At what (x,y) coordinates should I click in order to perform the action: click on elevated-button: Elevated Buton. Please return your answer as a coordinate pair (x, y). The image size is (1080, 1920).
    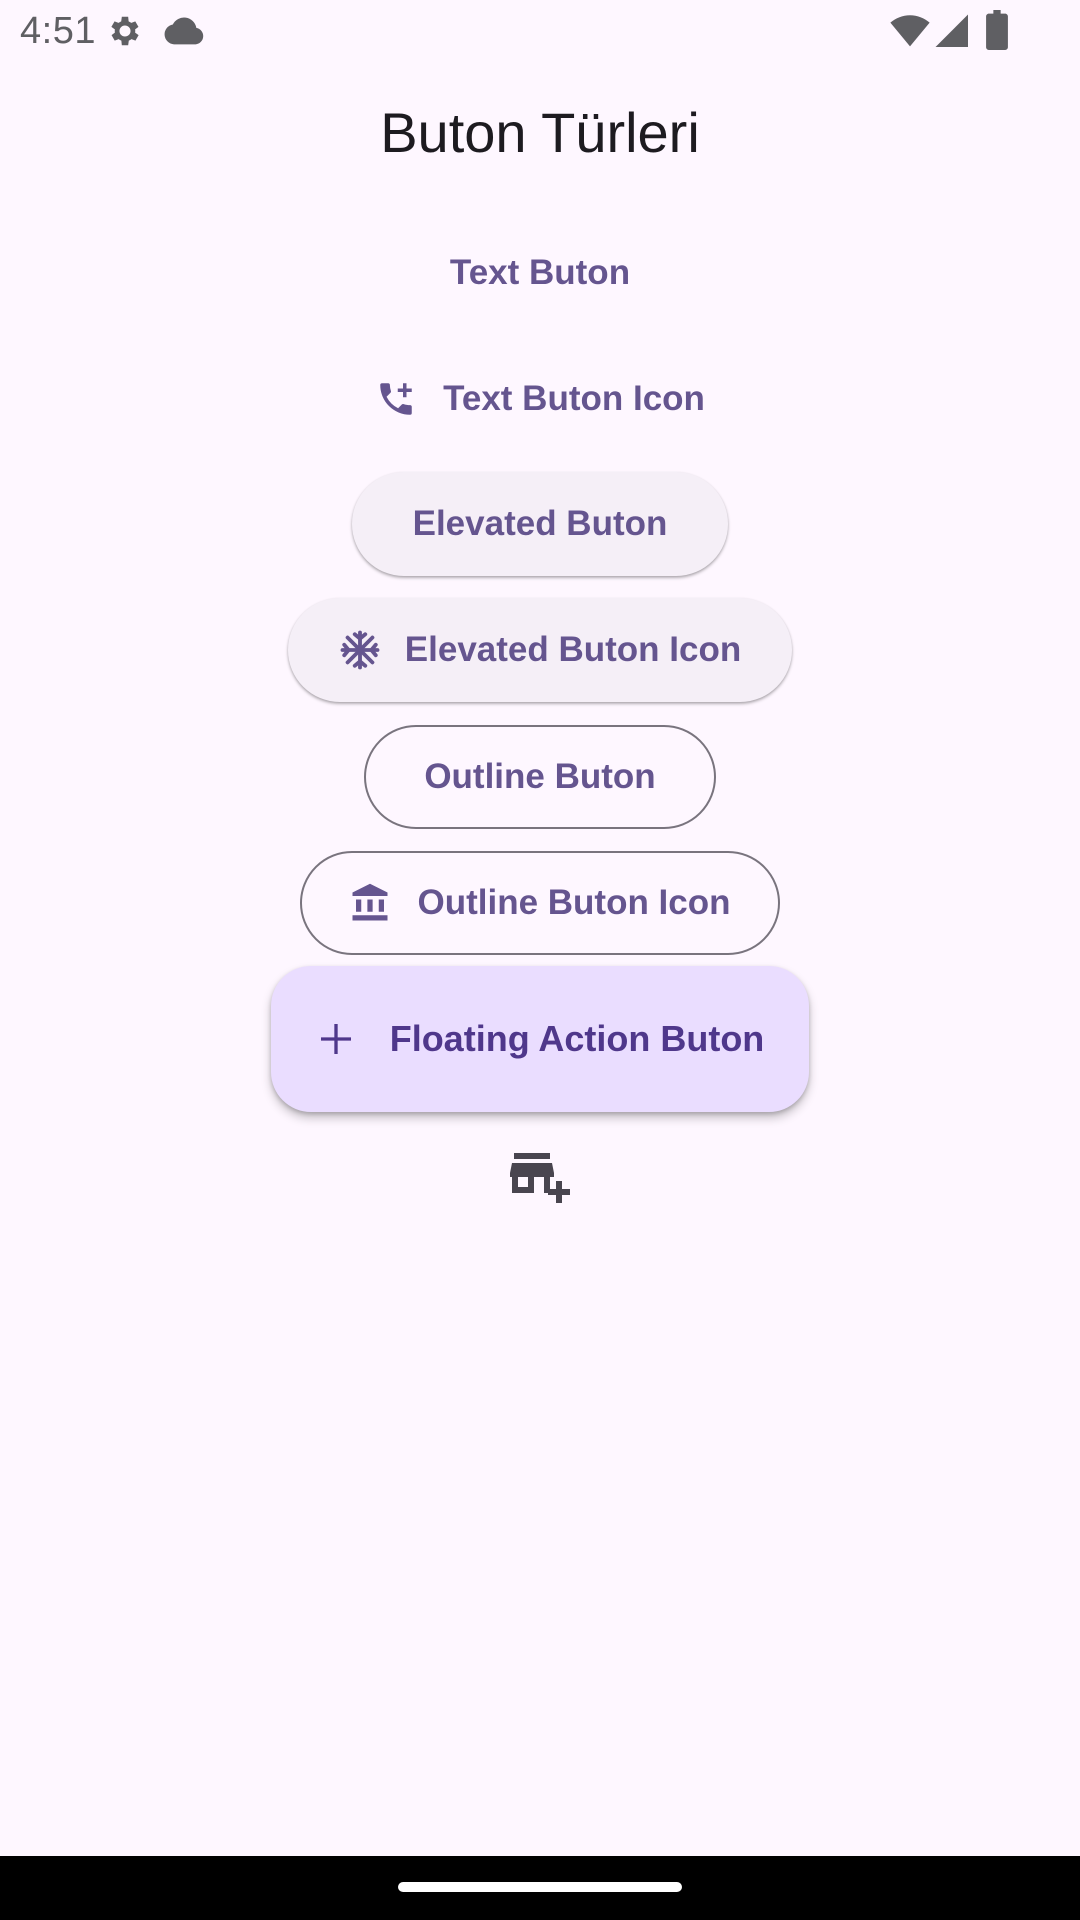
    Looking at the image, I should click on (540, 524).